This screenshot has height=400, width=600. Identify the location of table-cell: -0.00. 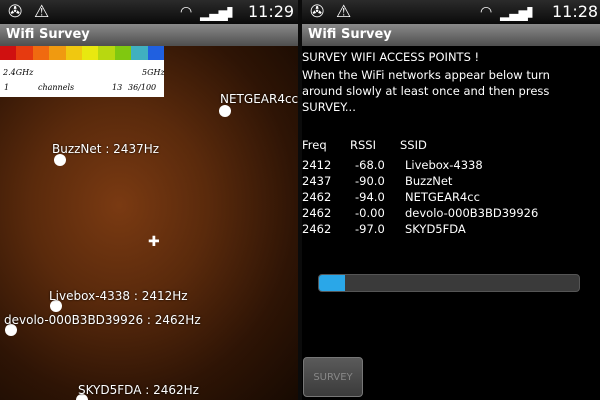
(370, 213).